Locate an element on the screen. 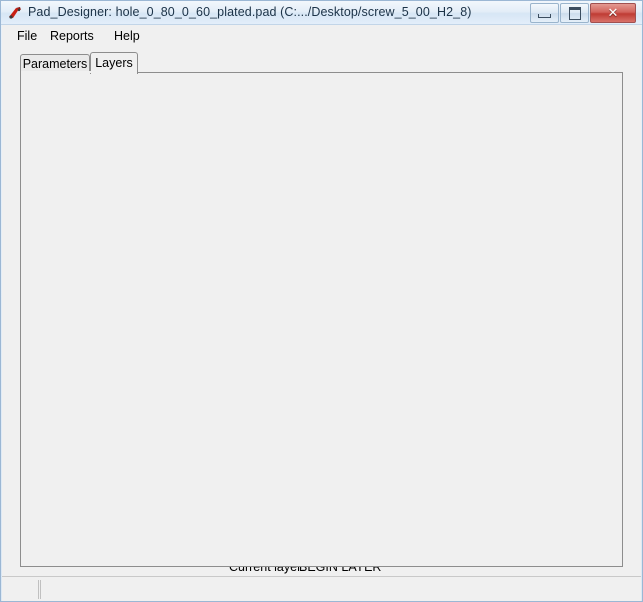 This screenshot has height=602, width=643. status-bar-pane-main is located at coordinates (338, 589).